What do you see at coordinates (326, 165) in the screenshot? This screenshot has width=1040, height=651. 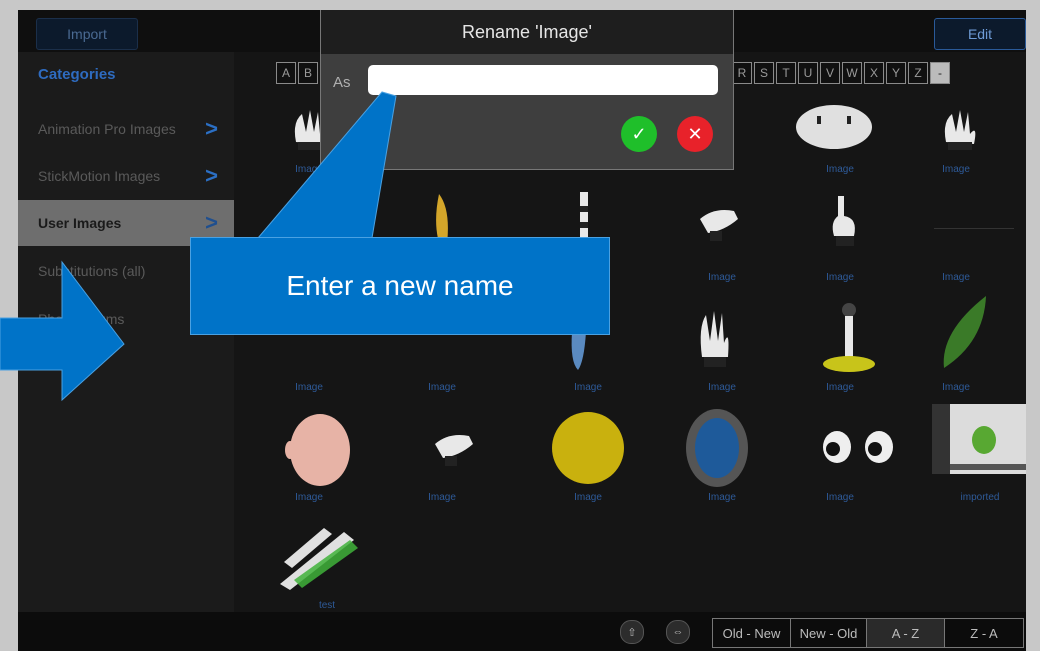 I see `callout-pointer` at bounding box center [326, 165].